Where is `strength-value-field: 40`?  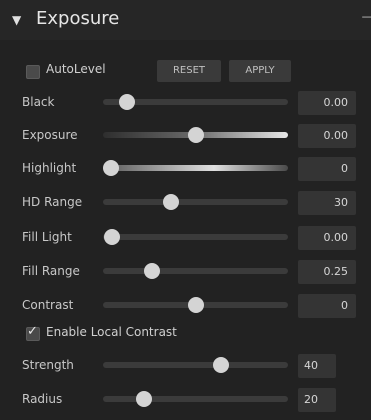
strength-value-field: 40 is located at coordinates (317, 366).